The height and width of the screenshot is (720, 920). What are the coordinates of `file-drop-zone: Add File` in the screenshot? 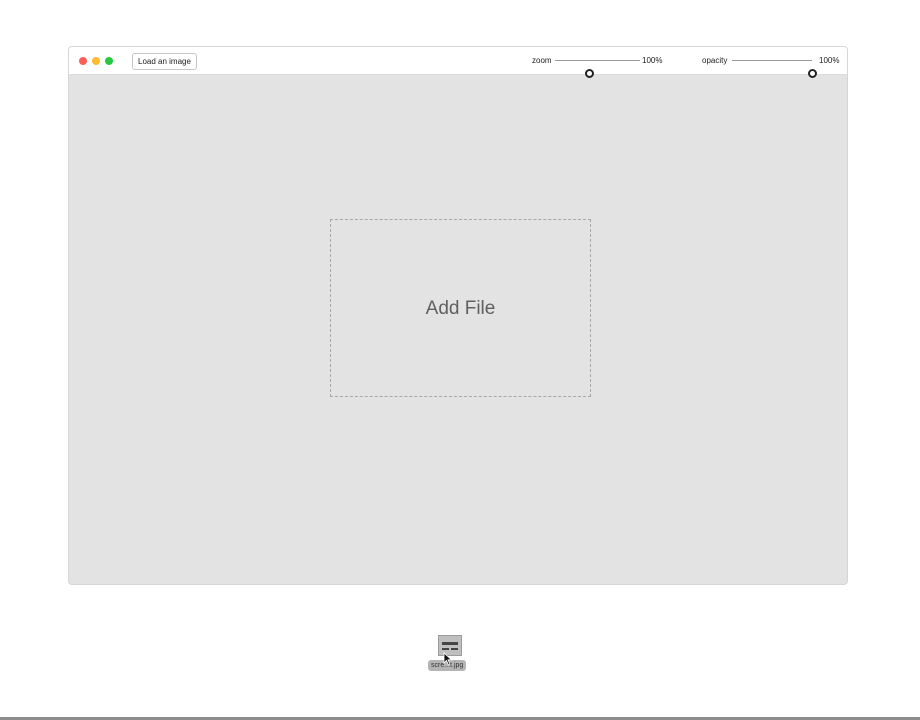 It's located at (460, 308).